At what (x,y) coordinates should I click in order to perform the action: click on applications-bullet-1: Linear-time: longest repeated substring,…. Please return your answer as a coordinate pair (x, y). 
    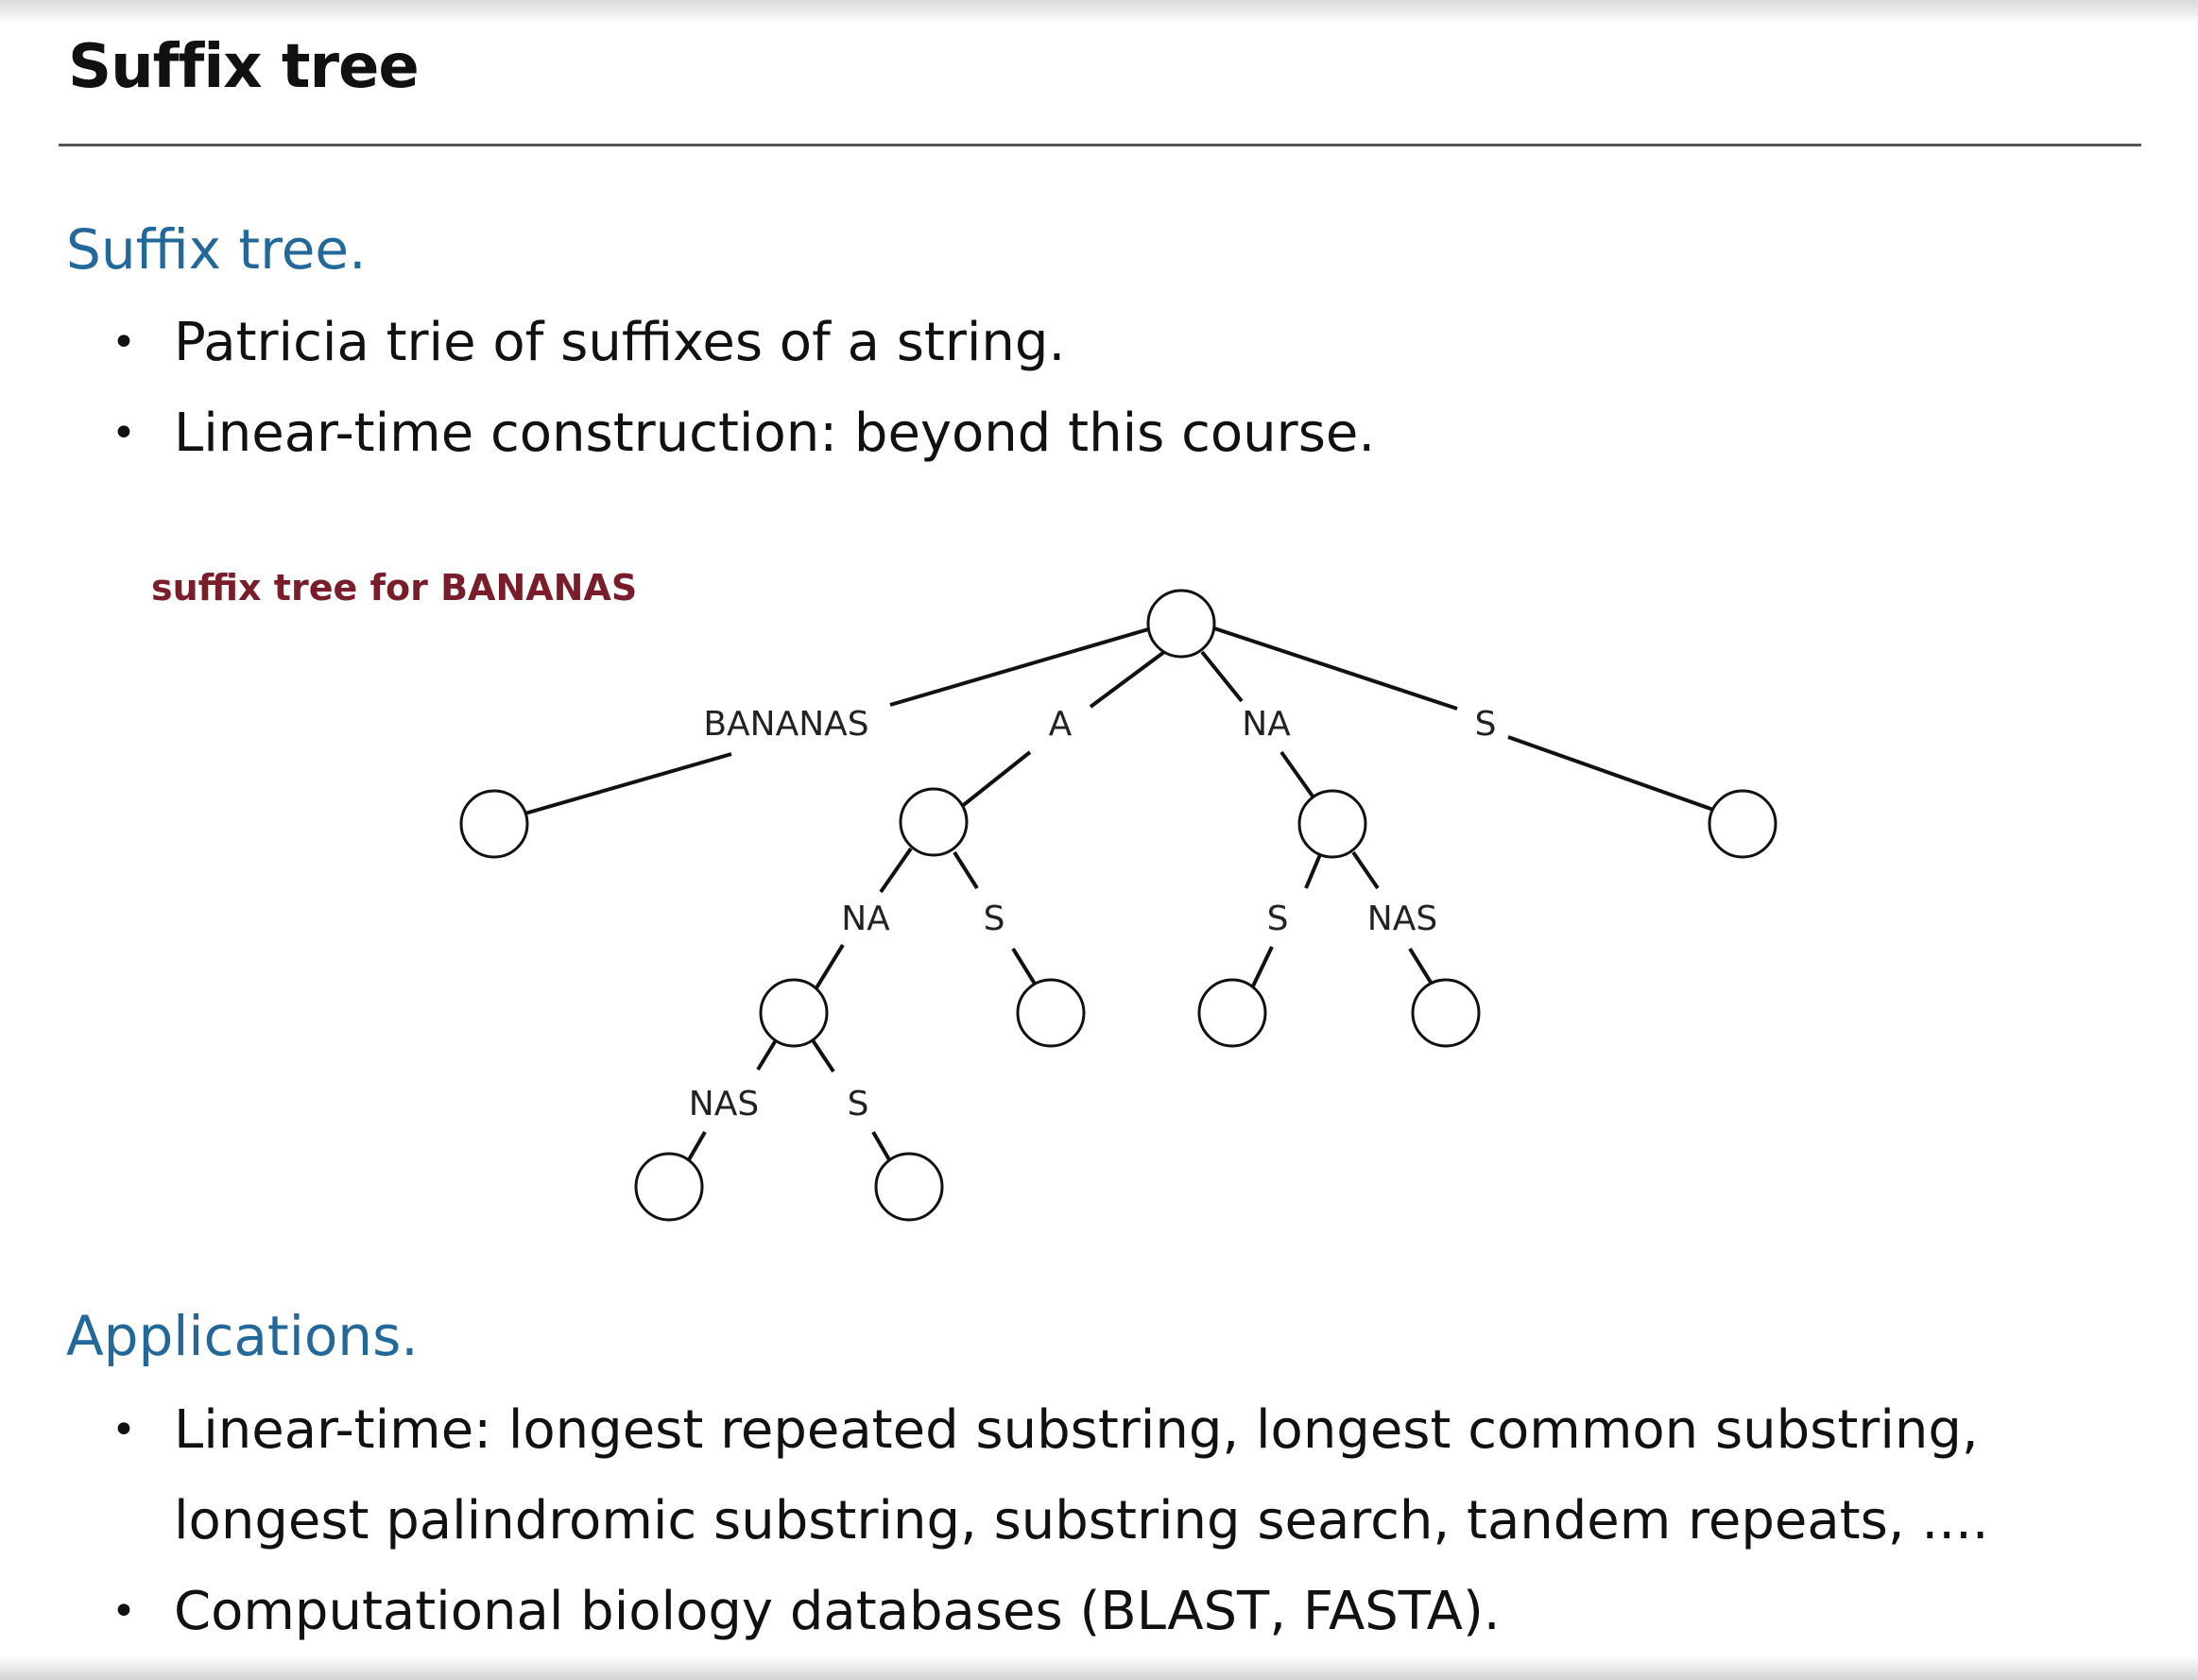
    Looking at the image, I should click on (1051, 1476).